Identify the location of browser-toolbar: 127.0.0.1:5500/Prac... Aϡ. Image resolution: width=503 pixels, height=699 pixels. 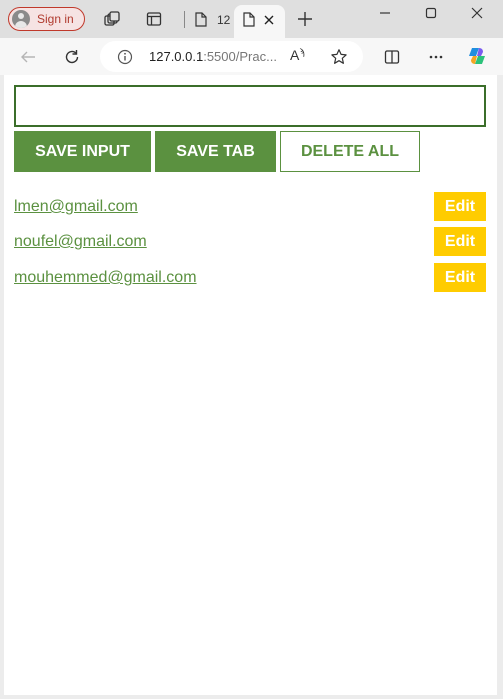
(251, 56).